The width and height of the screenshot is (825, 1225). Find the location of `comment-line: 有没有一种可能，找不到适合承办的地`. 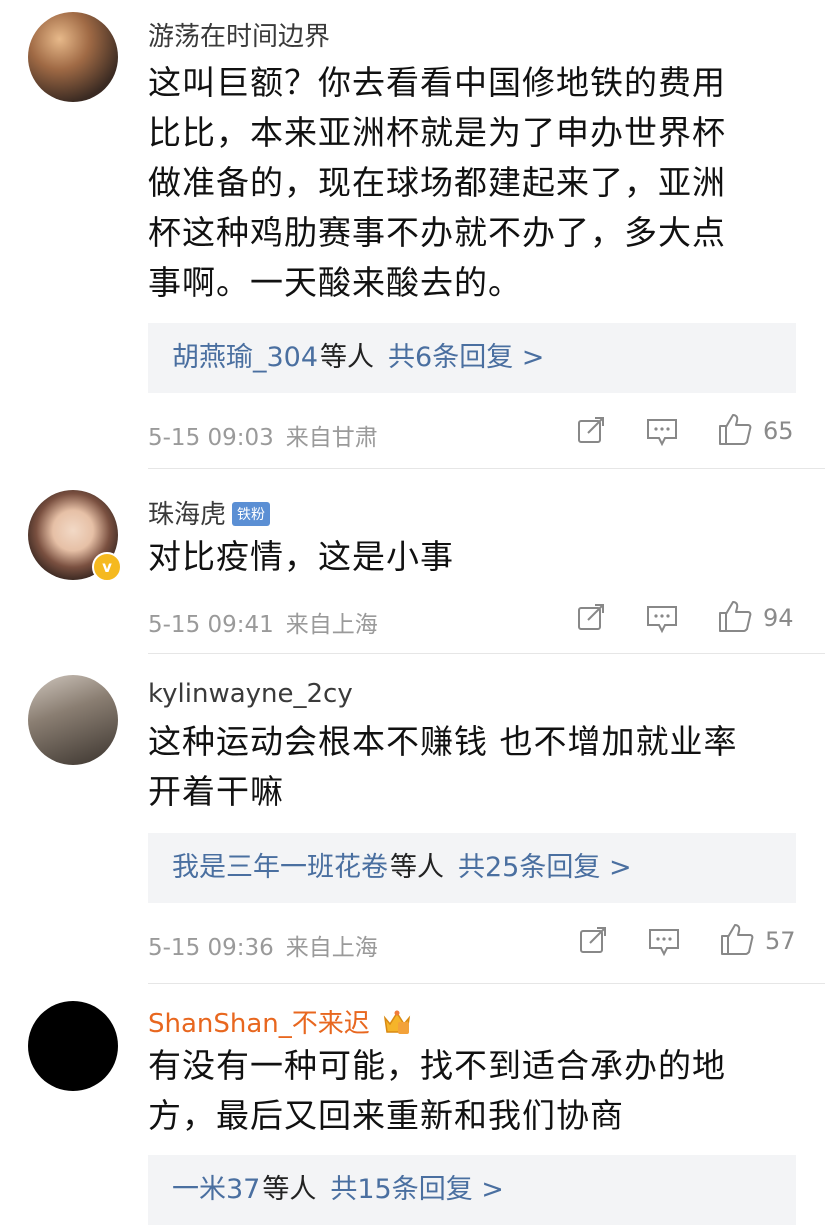

comment-line: 有没有一种可能，找不到适合承办的地 is located at coordinates (437, 1065).